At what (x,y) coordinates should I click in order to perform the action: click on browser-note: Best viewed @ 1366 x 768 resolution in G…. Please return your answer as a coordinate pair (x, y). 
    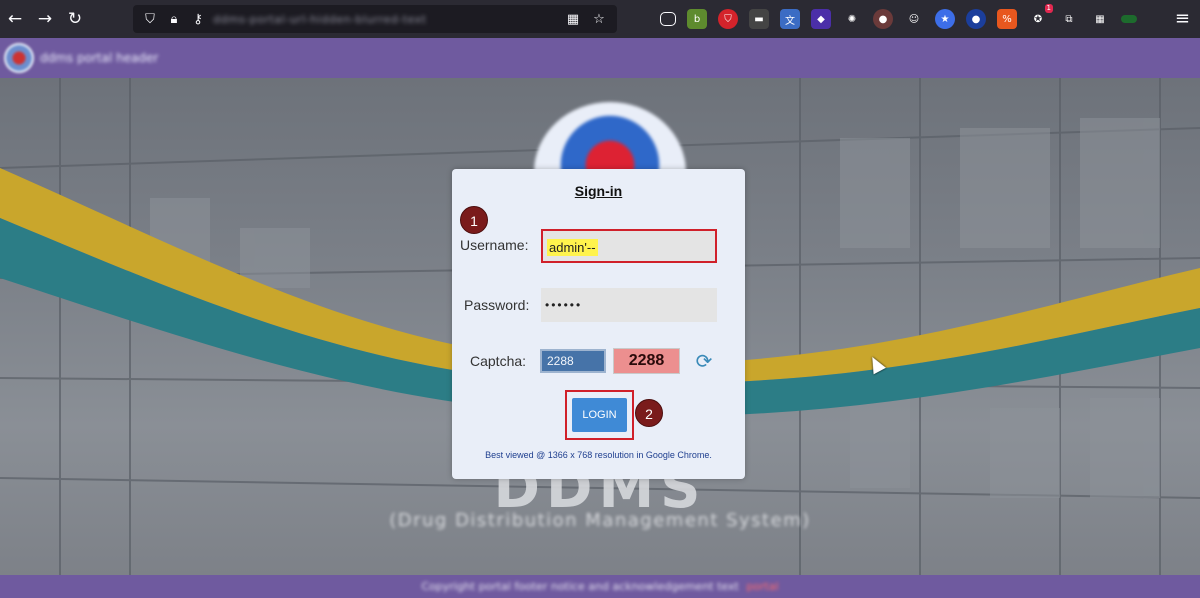
    Looking at the image, I should click on (598, 455).